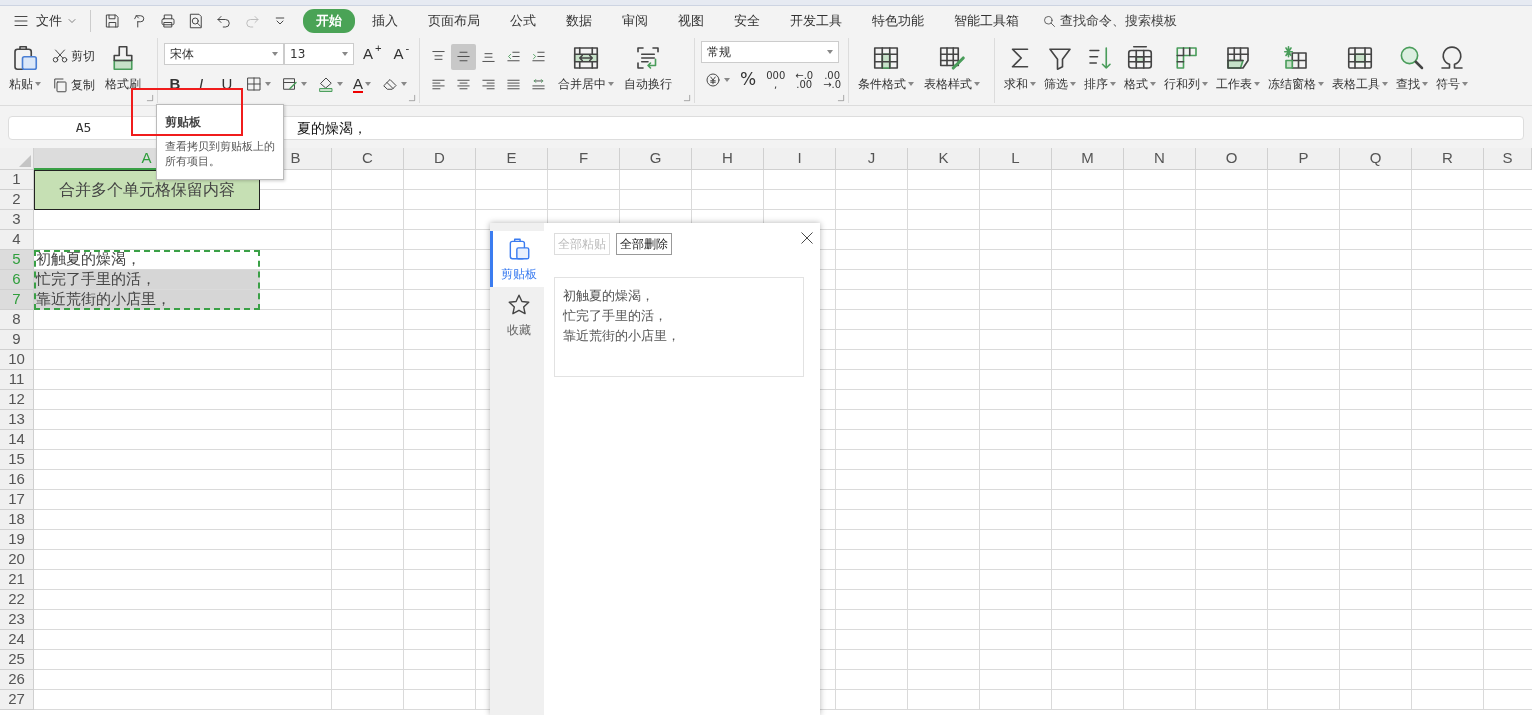 The width and height of the screenshot is (1532, 715). Describe the element at coordinates (944, 159) in the screenshot. I see `column-header: K` at that location.